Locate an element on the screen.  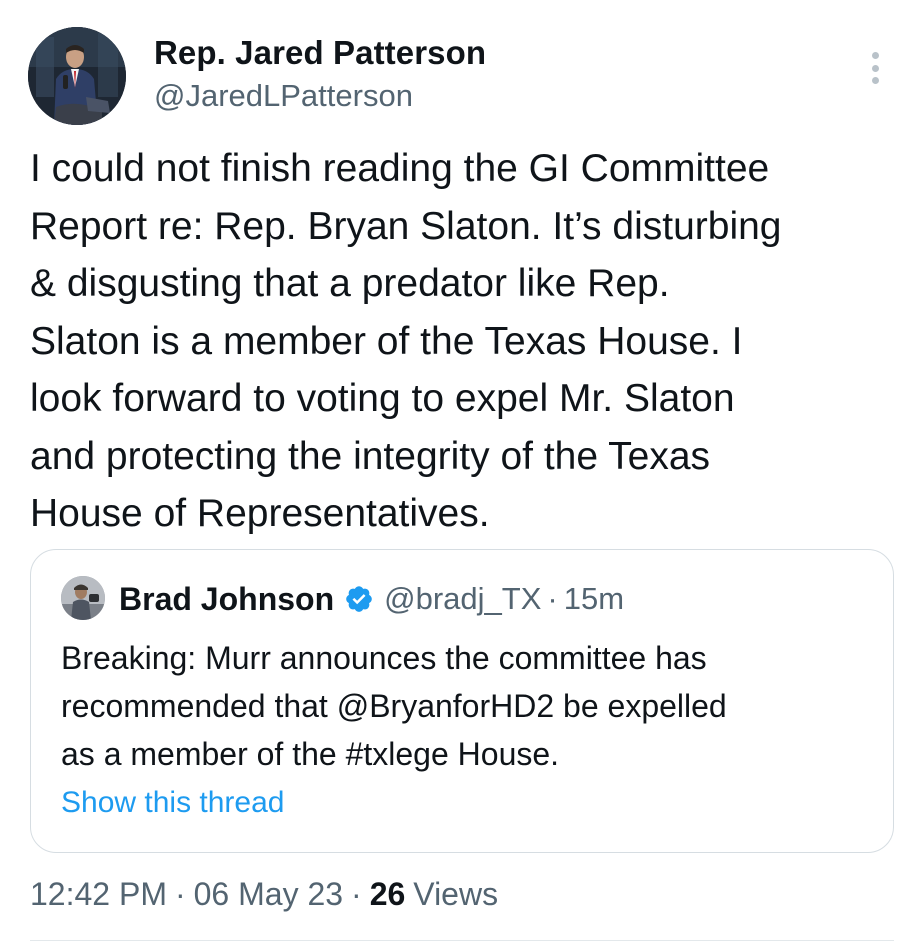
author-avatar-image is located at coordinates (77, 76).